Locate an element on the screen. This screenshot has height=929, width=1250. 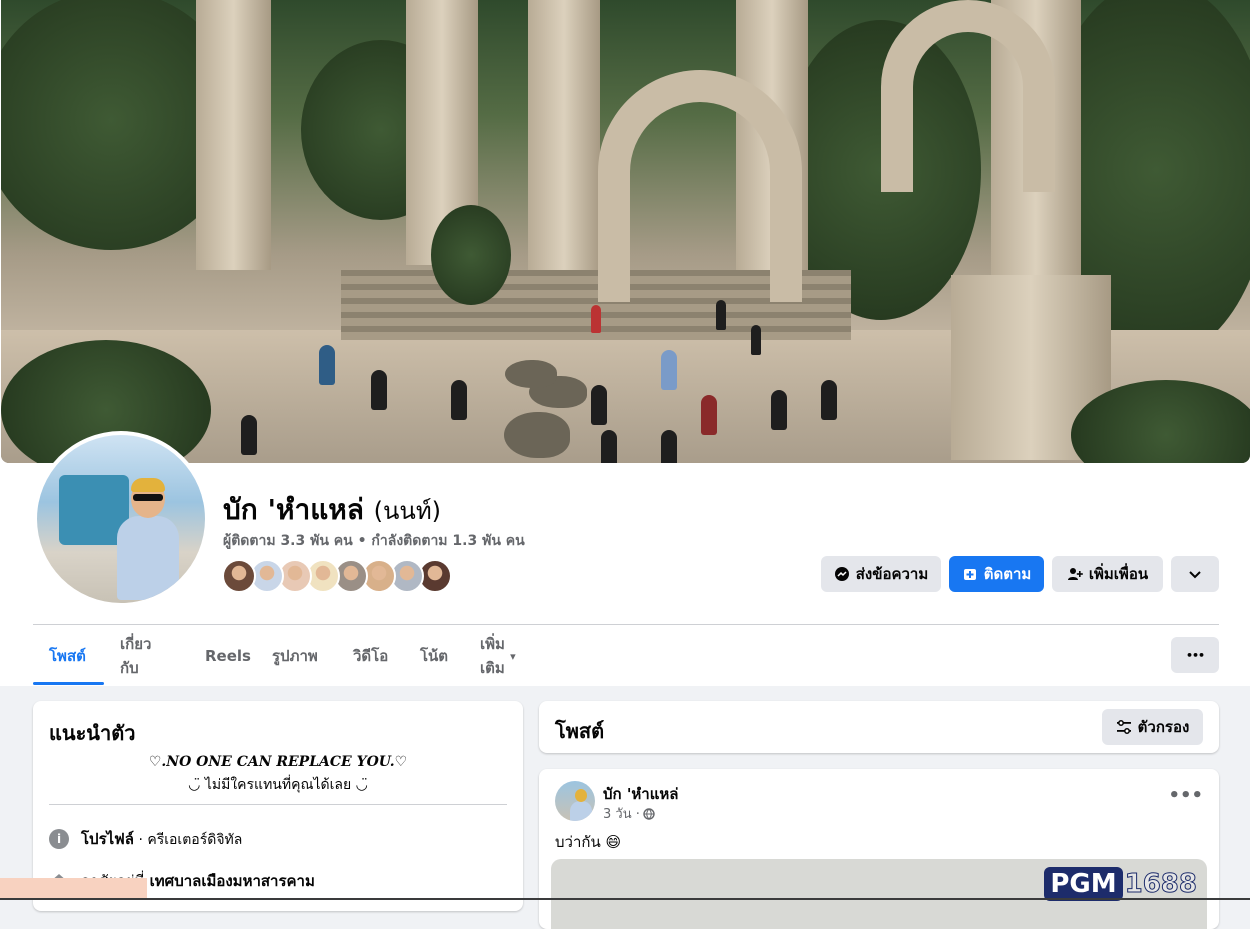
friend-avatar is located at coordinates (239, 576).